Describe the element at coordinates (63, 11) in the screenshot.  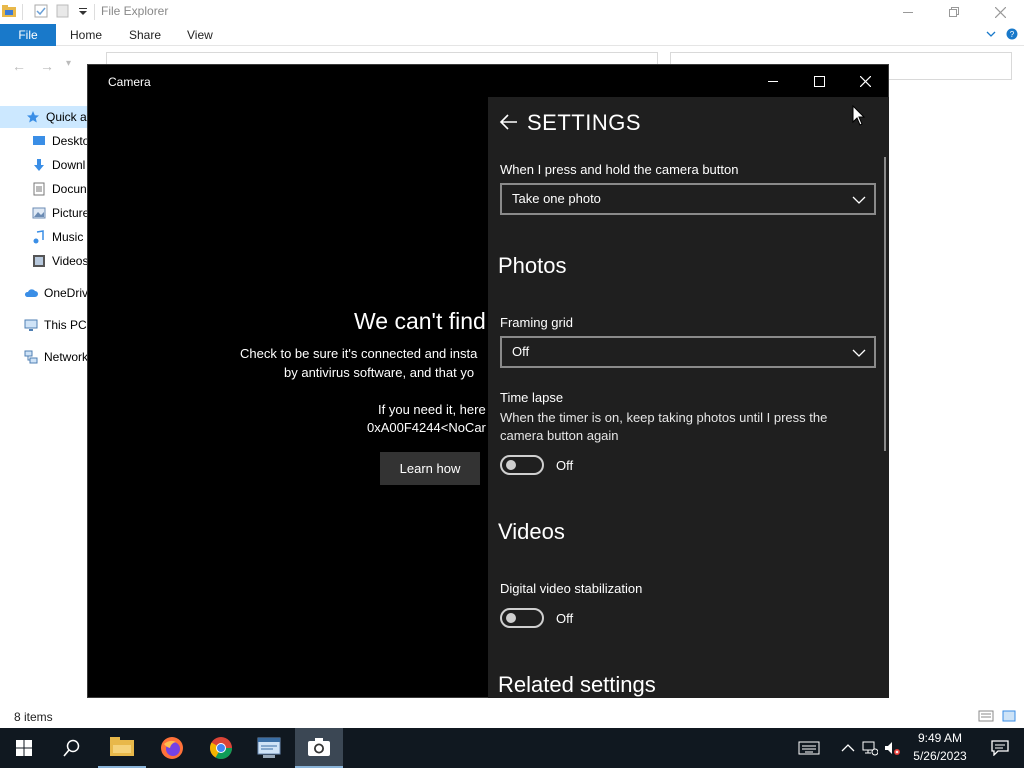
I see `new-folder-icon` at that location.